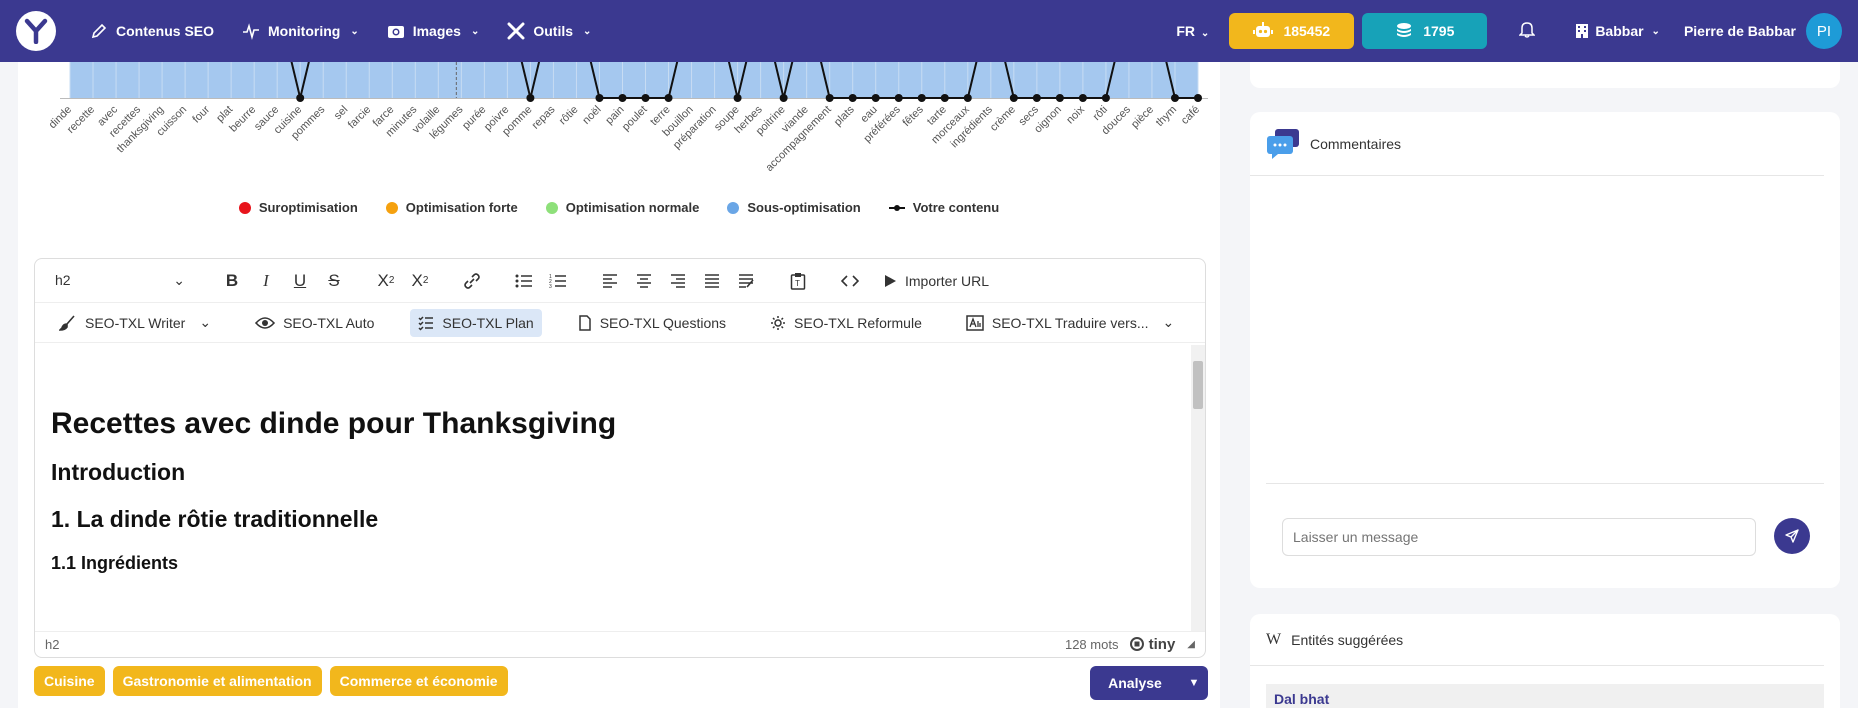 This screenshot has height=708, width=1858. I want to click on entities-title: Entités suggérées, so click(1347, 639).